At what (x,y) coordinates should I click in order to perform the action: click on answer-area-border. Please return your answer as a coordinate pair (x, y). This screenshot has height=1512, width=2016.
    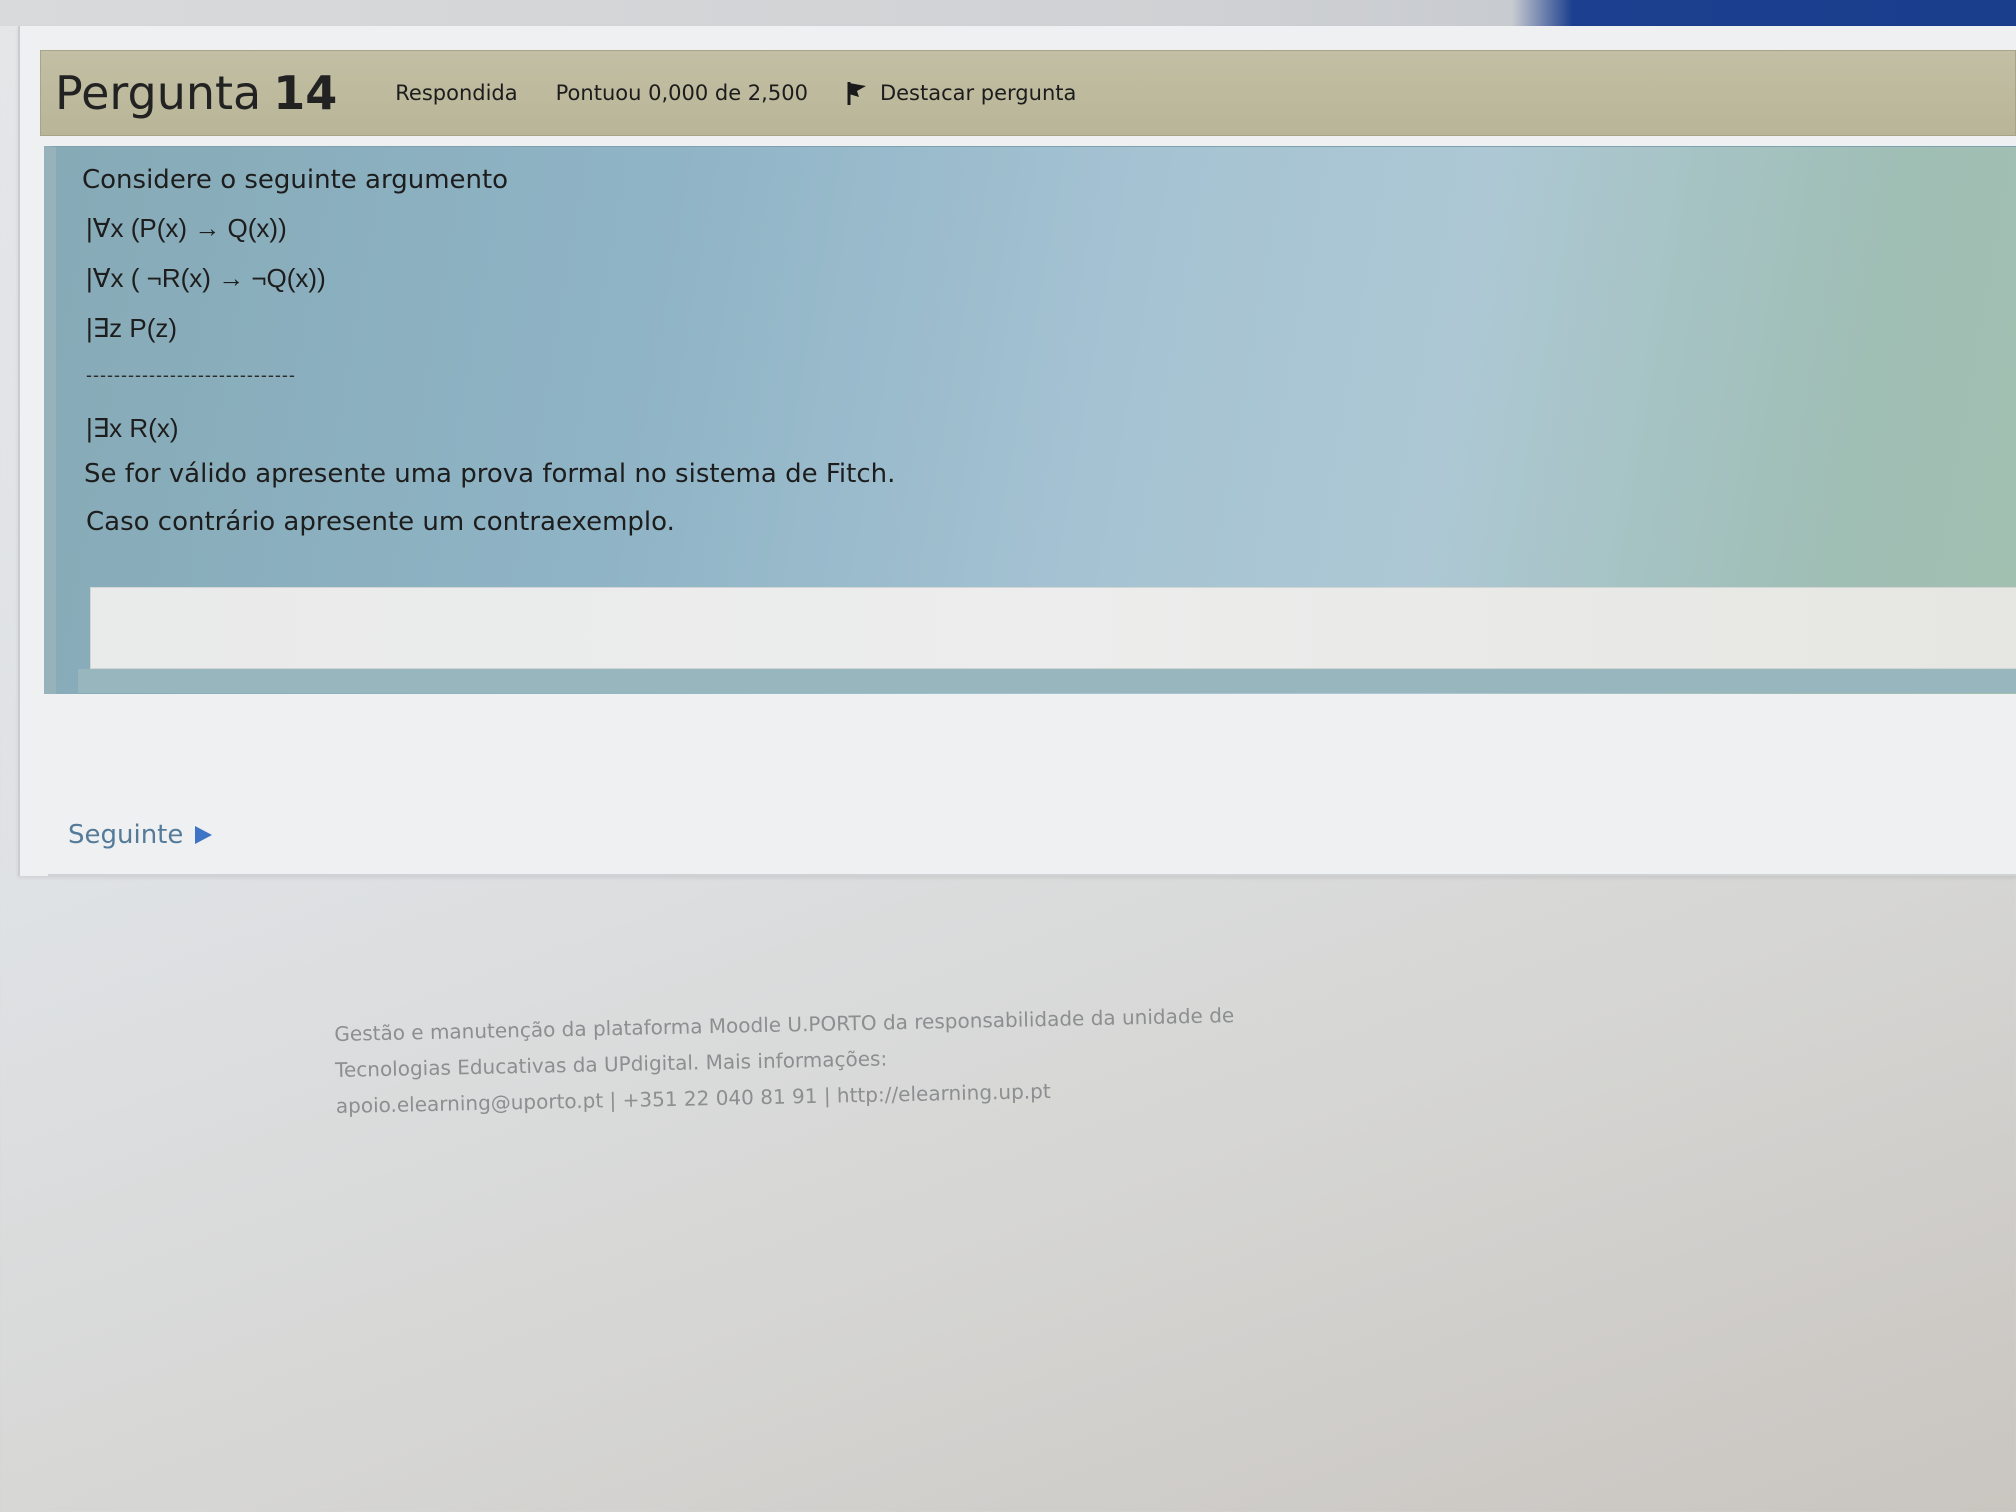
    Looking at the image, I should click on (1047, 681).